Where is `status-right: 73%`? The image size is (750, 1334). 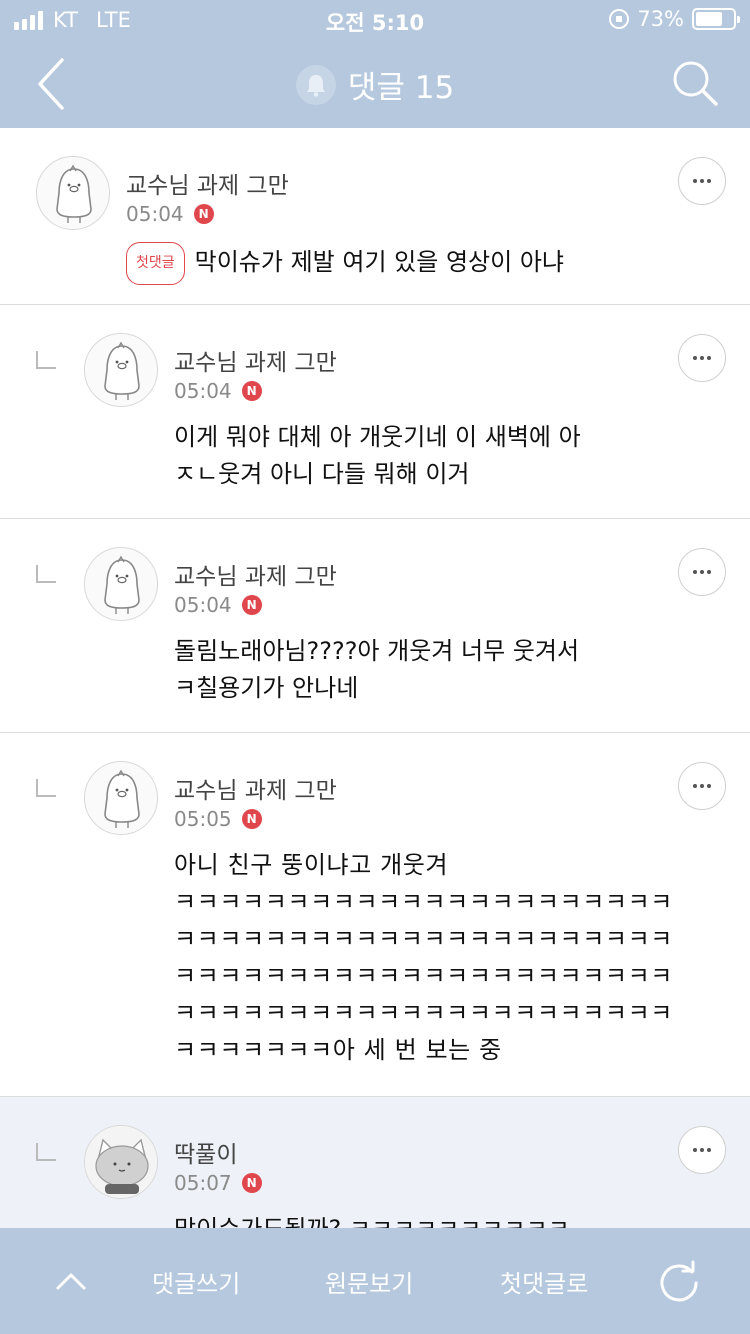 status-right: 73% is located at coordinates (674, 19).